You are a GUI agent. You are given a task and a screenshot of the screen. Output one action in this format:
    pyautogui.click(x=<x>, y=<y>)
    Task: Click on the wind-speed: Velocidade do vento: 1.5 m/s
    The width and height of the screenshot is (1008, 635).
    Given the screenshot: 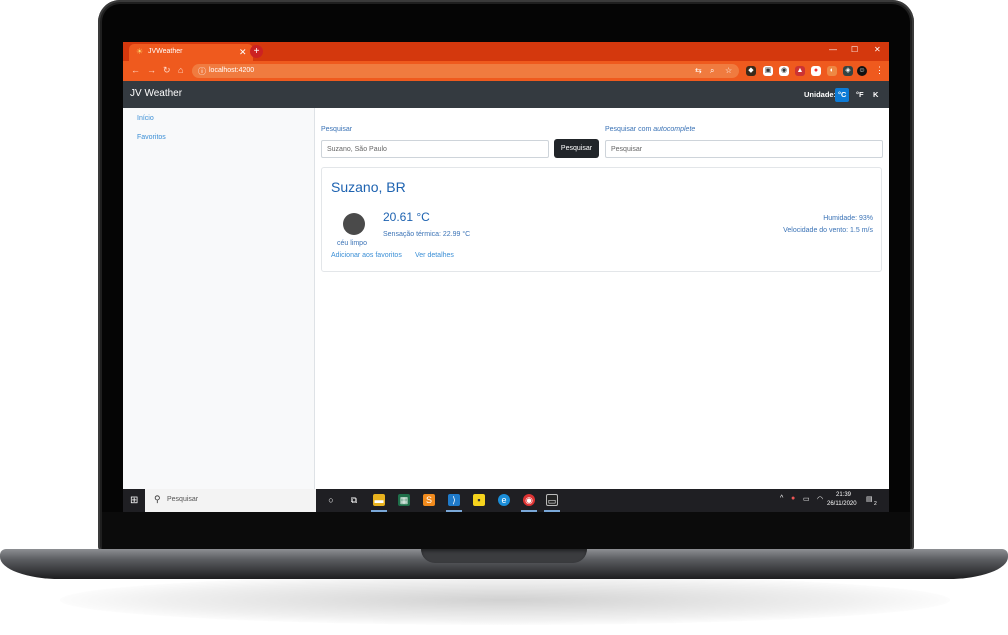 What is the action you would take?
    pyautogui.click(x=828, y=230)
    